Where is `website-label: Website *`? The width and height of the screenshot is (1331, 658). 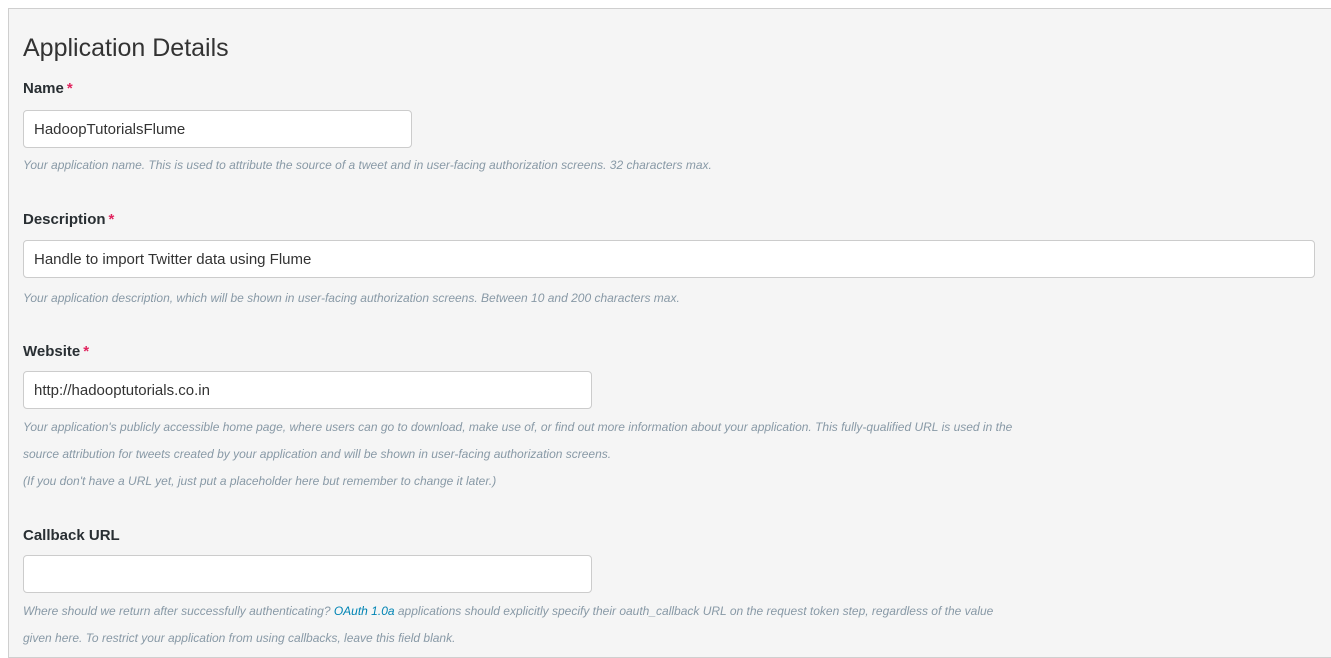 website-label: Website * is located at coordinates (56, 352).